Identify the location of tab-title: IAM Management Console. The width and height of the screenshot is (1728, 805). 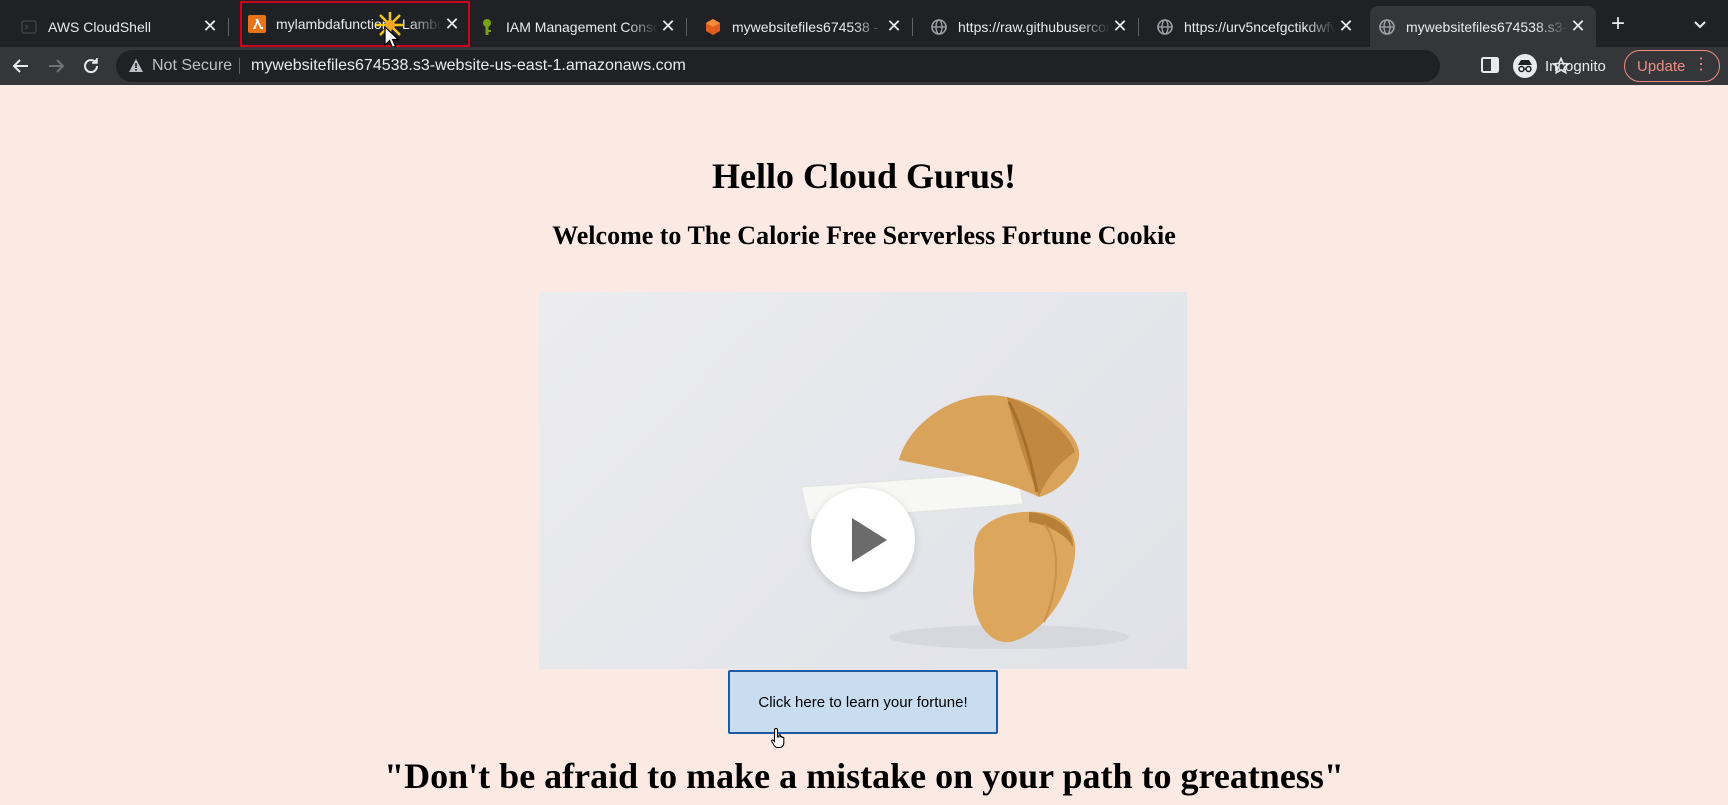
(582, 26).